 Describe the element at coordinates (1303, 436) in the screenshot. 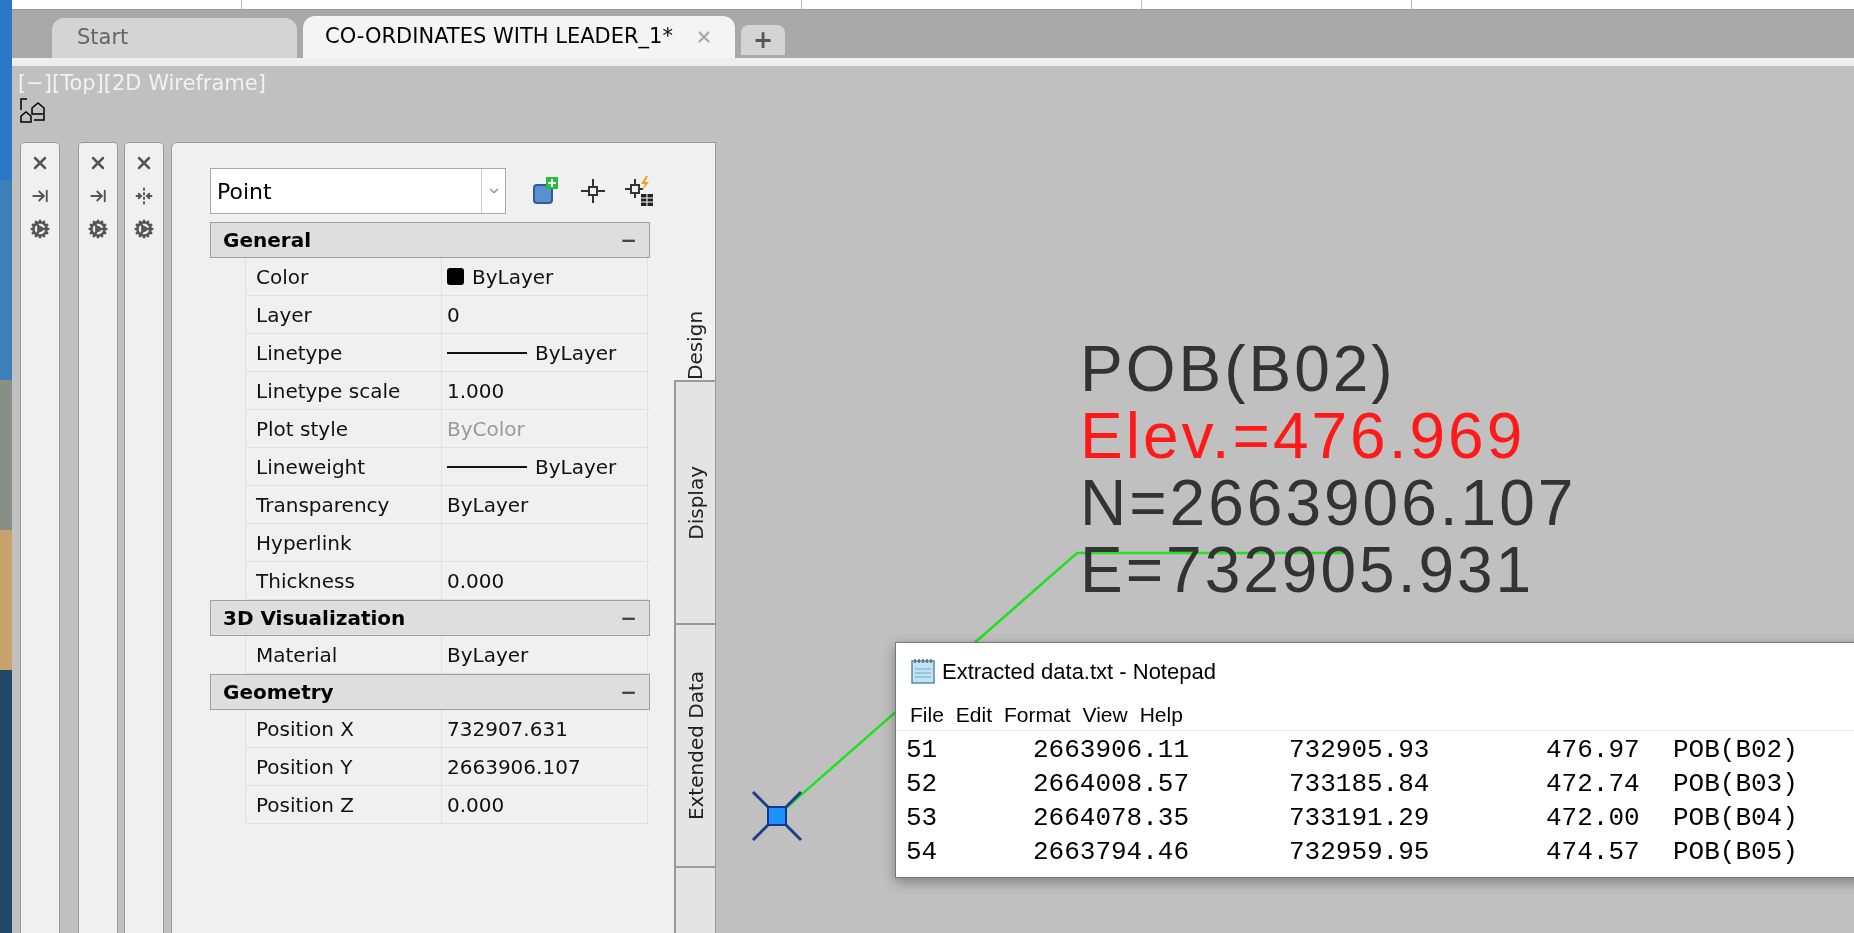

I see `drawing-text: Elev.=476.969` at that location.